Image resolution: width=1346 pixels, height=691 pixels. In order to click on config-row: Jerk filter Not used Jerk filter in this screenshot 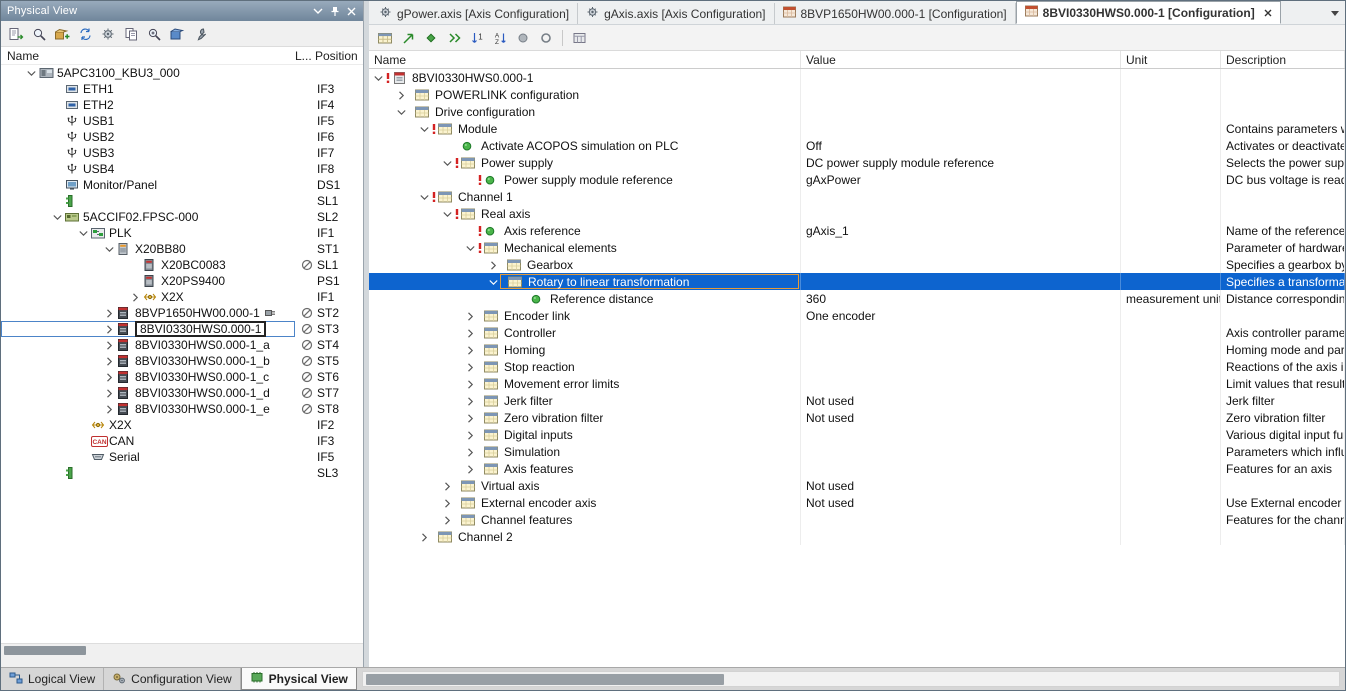, I will do `click(857, 400)`.